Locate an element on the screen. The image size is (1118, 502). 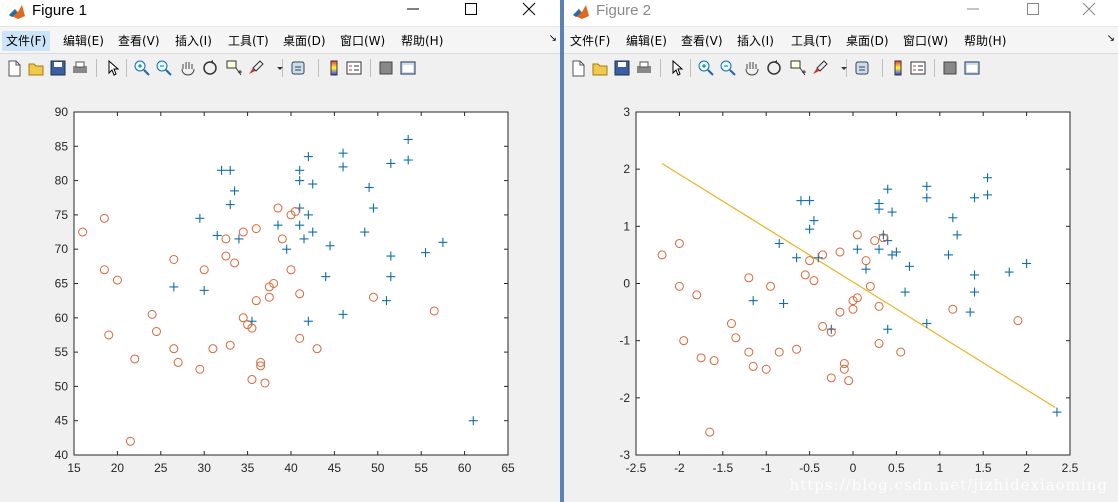
link-plot-icon is located at coordinates (298, 68).